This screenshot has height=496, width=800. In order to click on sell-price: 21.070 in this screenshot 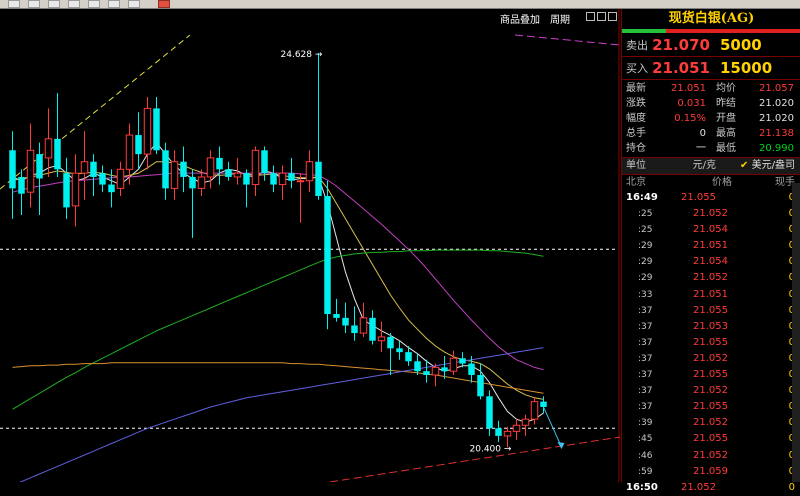, I will do `click(681, 45)`.